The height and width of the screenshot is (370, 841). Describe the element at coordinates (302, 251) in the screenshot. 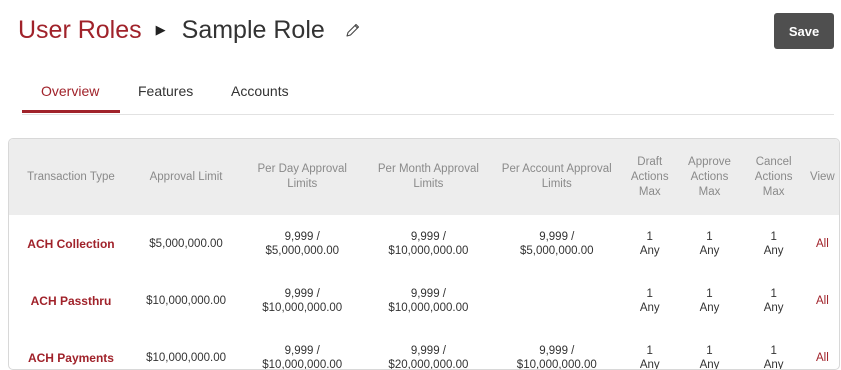

I see `per-day-amount: $5,000,000.00` at that location.